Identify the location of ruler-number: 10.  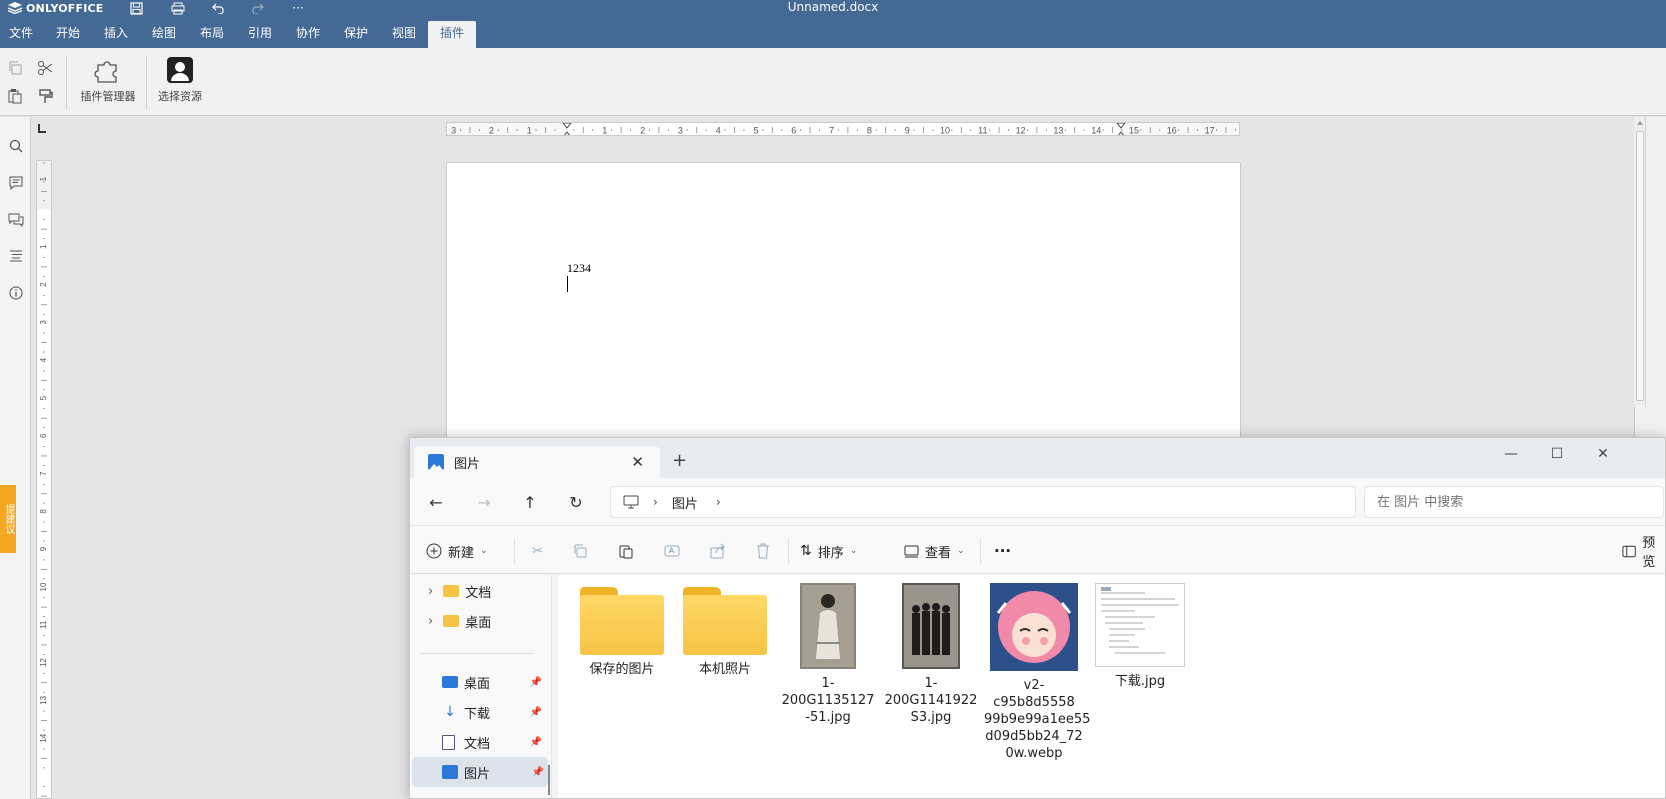
(43, 586).